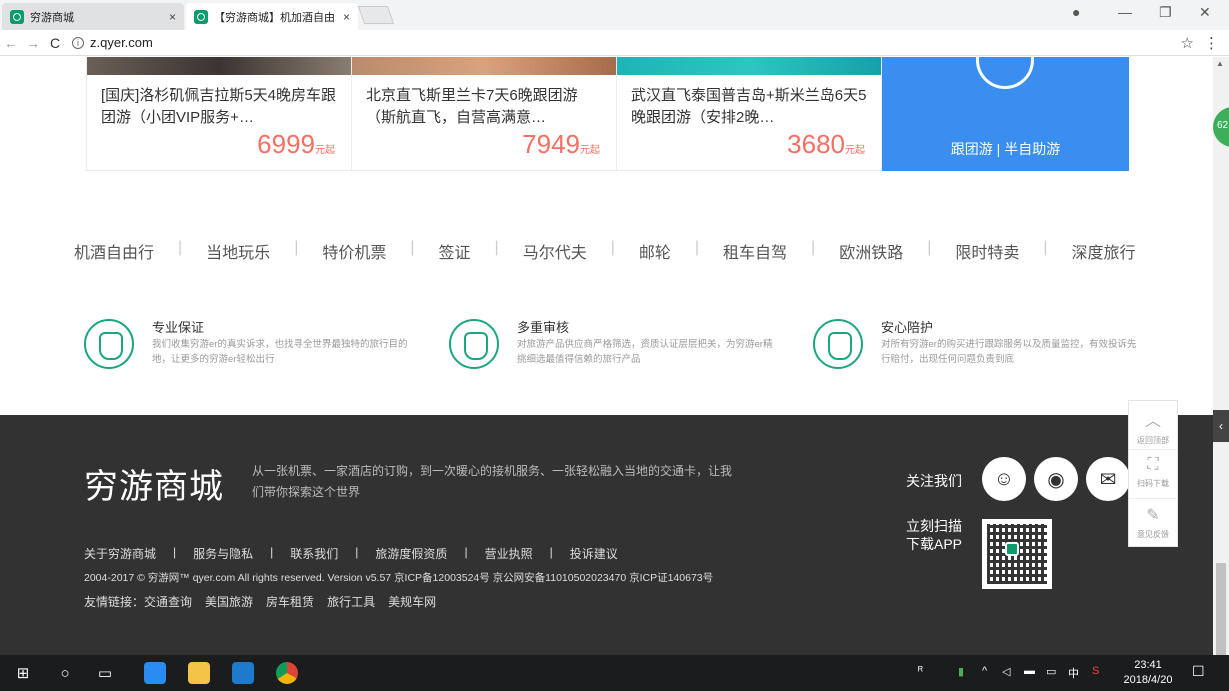  Describe the element at coordinates (223, 553) in the screenshot. I see `footer-link: 服务与隐私` at that location.